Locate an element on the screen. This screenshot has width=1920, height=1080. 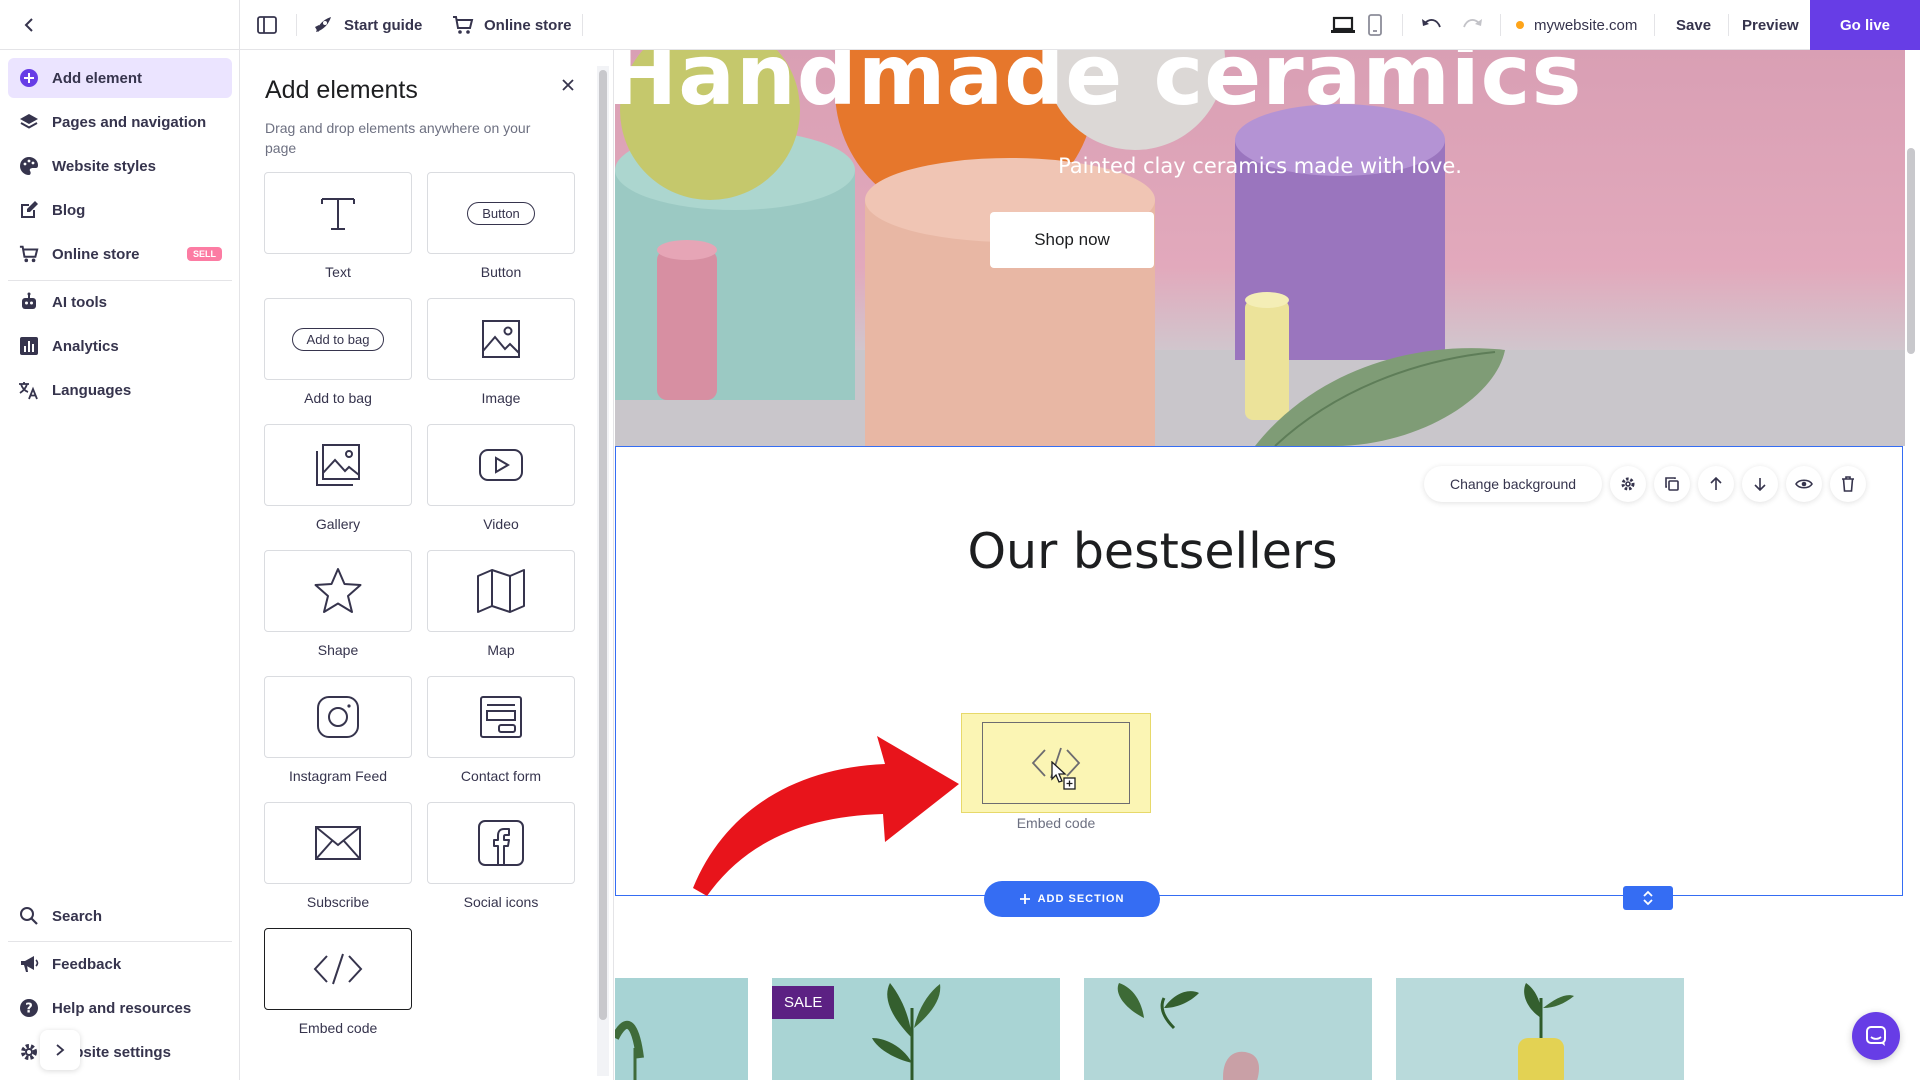
panel-title: Add elements is located at coordinates (341, 90).